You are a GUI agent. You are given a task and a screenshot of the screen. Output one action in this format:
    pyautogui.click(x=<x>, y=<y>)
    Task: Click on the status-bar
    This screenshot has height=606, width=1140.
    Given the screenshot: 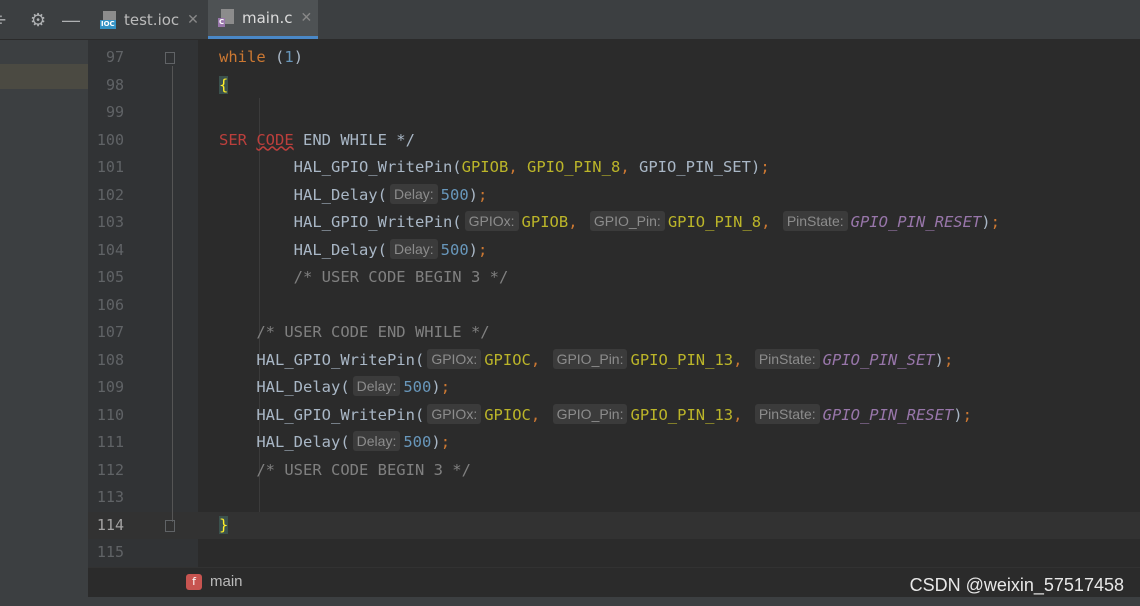 What is the action you would take?
    pyautogui.click(x=570, y=601)
    